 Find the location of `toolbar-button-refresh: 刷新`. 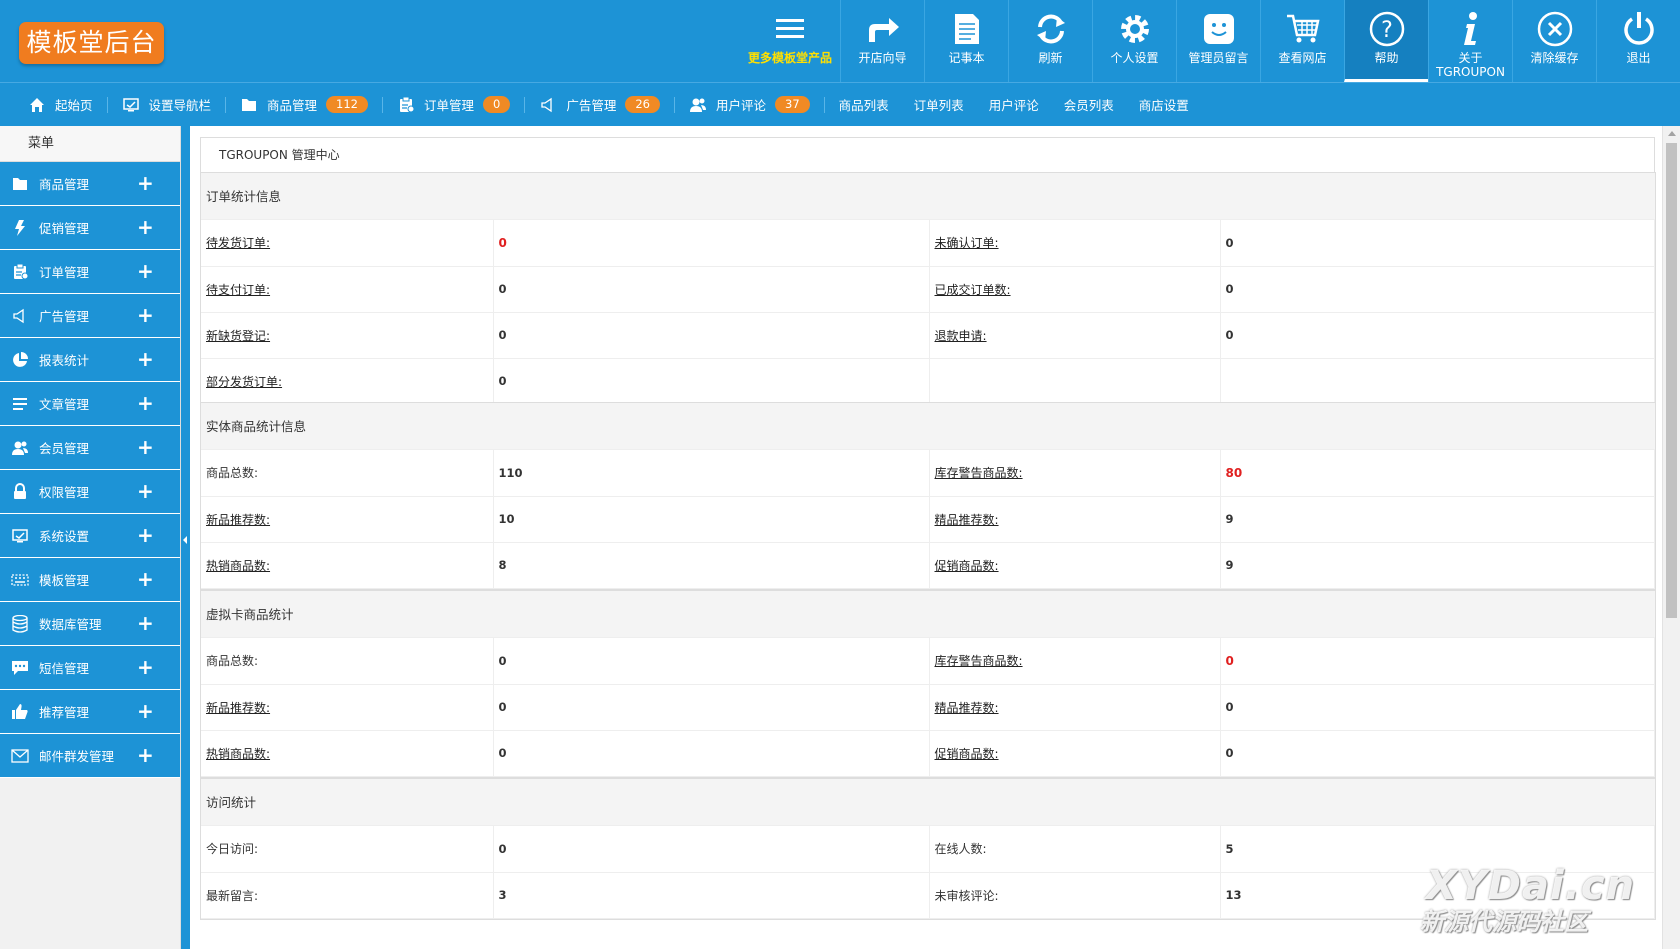

toolbar-button-refresh: 刷新 is located at coordinates (1050, 41).